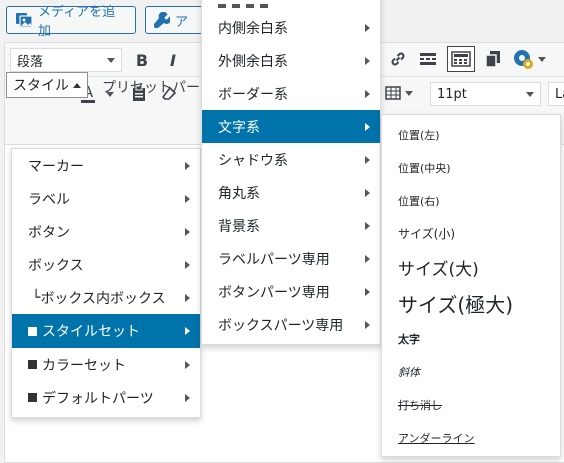  I want to click on menu-item-outer-margin: 外側余白系, so click(291, 60).